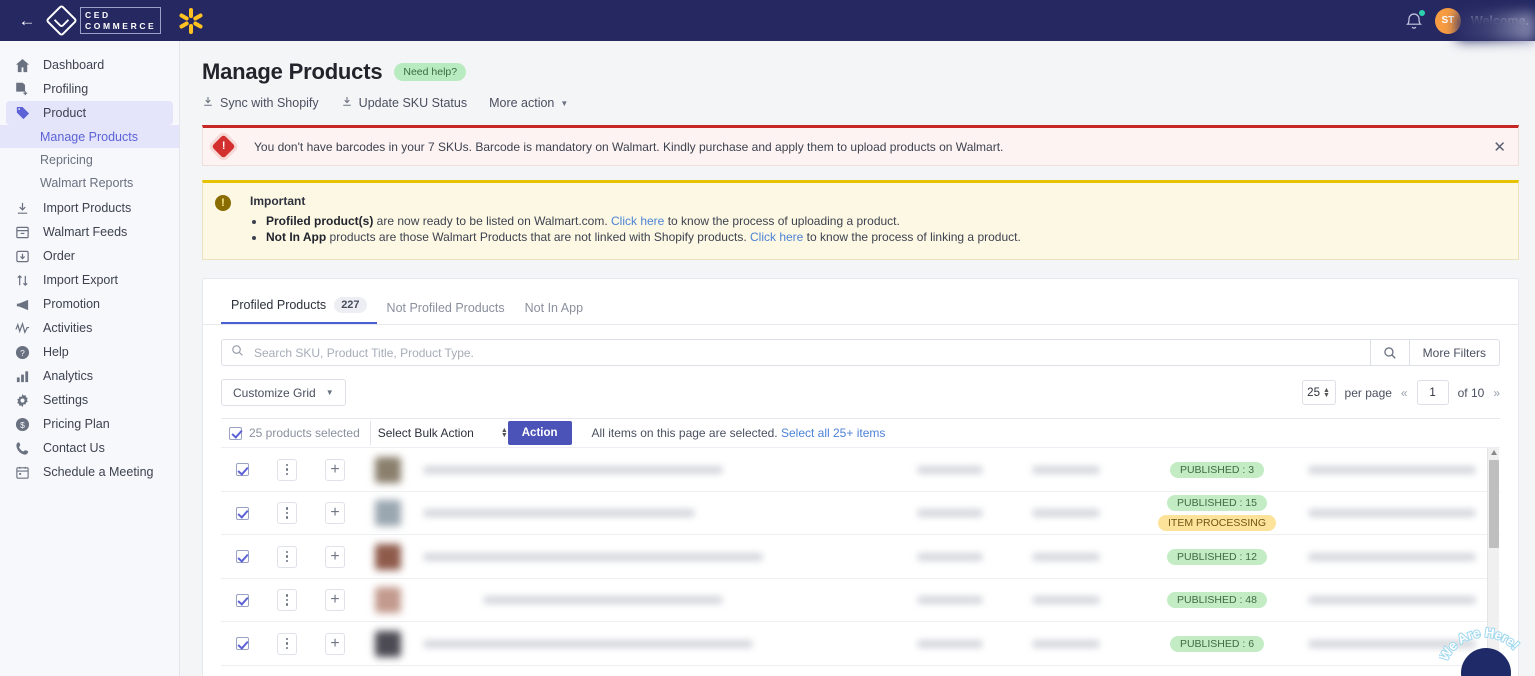 The height and width of the screenshot is (676, 1535). Describe the element at coordinates (1499, 147) in the screenshot. I see `close-icon: ✕` at that location.